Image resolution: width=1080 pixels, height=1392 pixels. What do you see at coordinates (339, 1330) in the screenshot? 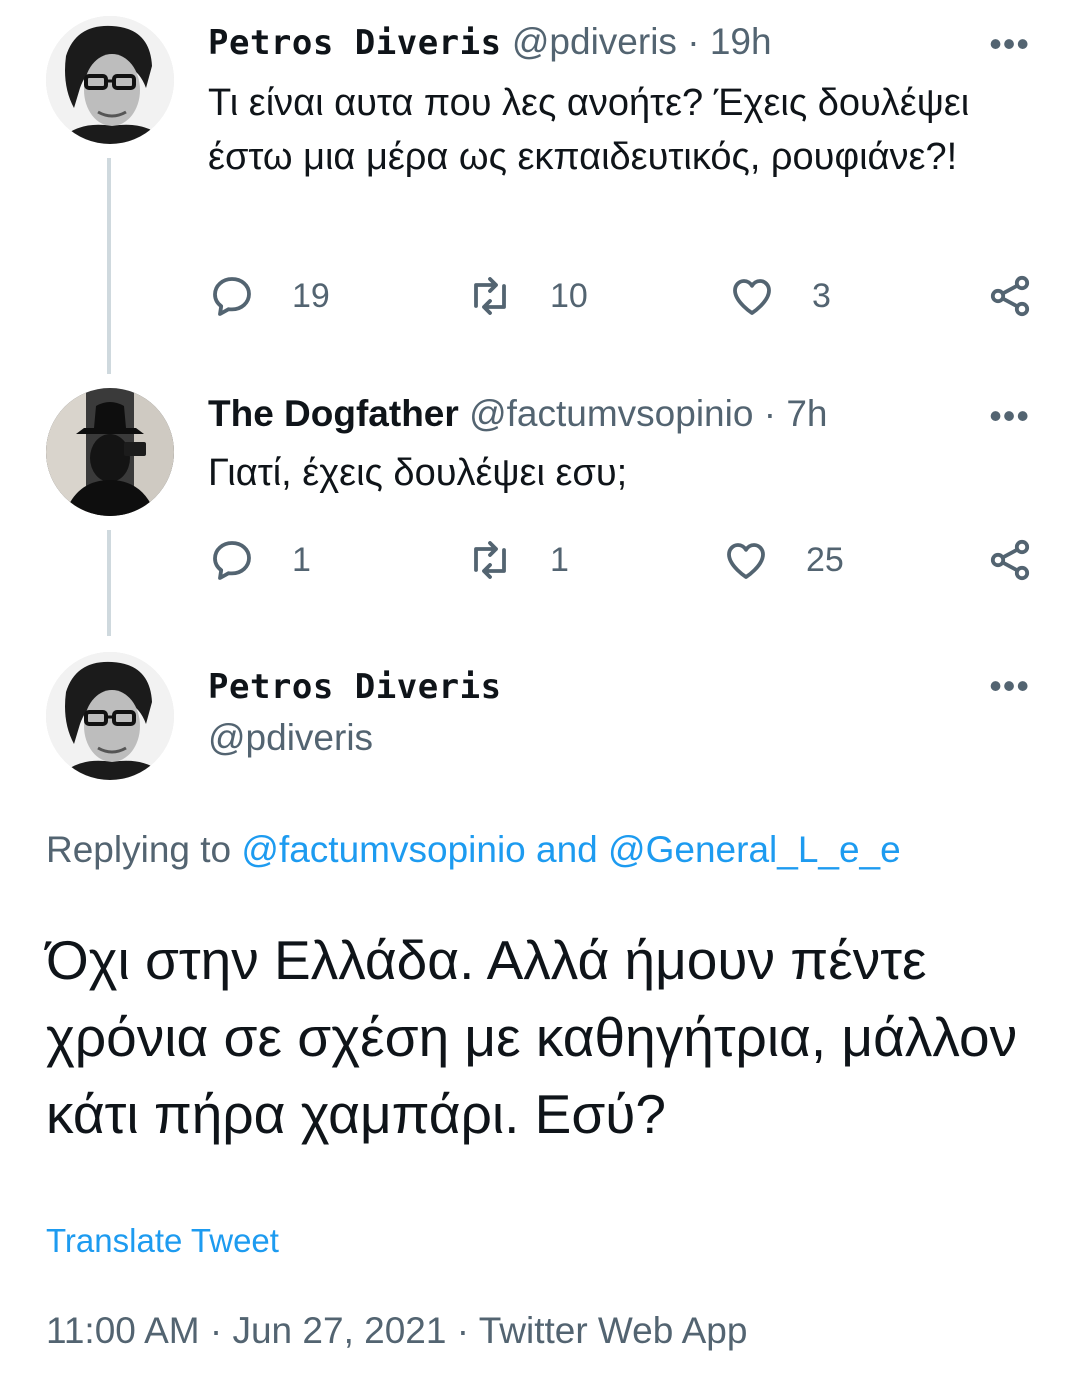
I see `tweet-date: Jun 27, 2021` at bounding box center [339, 1330].